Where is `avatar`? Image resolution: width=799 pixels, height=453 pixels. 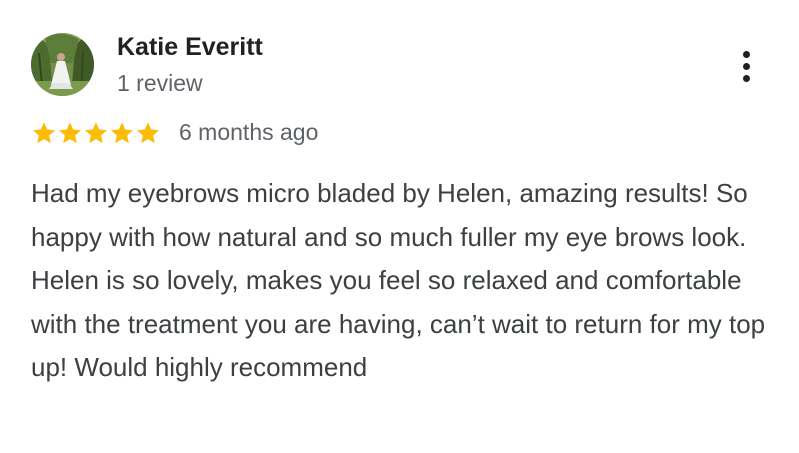
avatar is located at coordinates (62, 64).